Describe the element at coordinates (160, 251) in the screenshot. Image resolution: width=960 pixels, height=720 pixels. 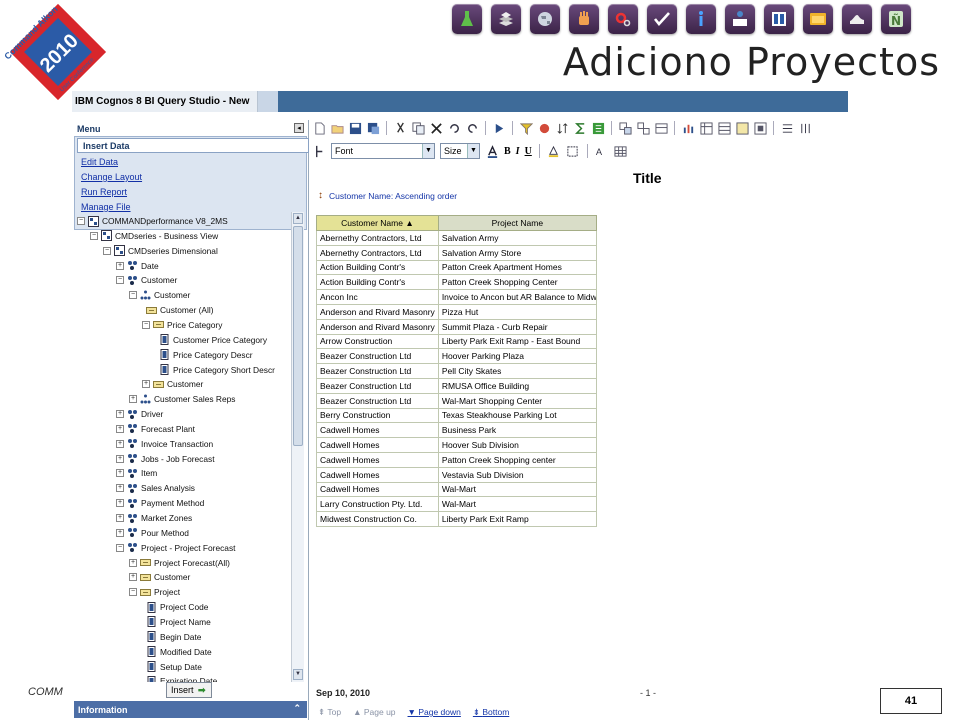
I see `tree-item: − CMDseries Dimensional` at that location.